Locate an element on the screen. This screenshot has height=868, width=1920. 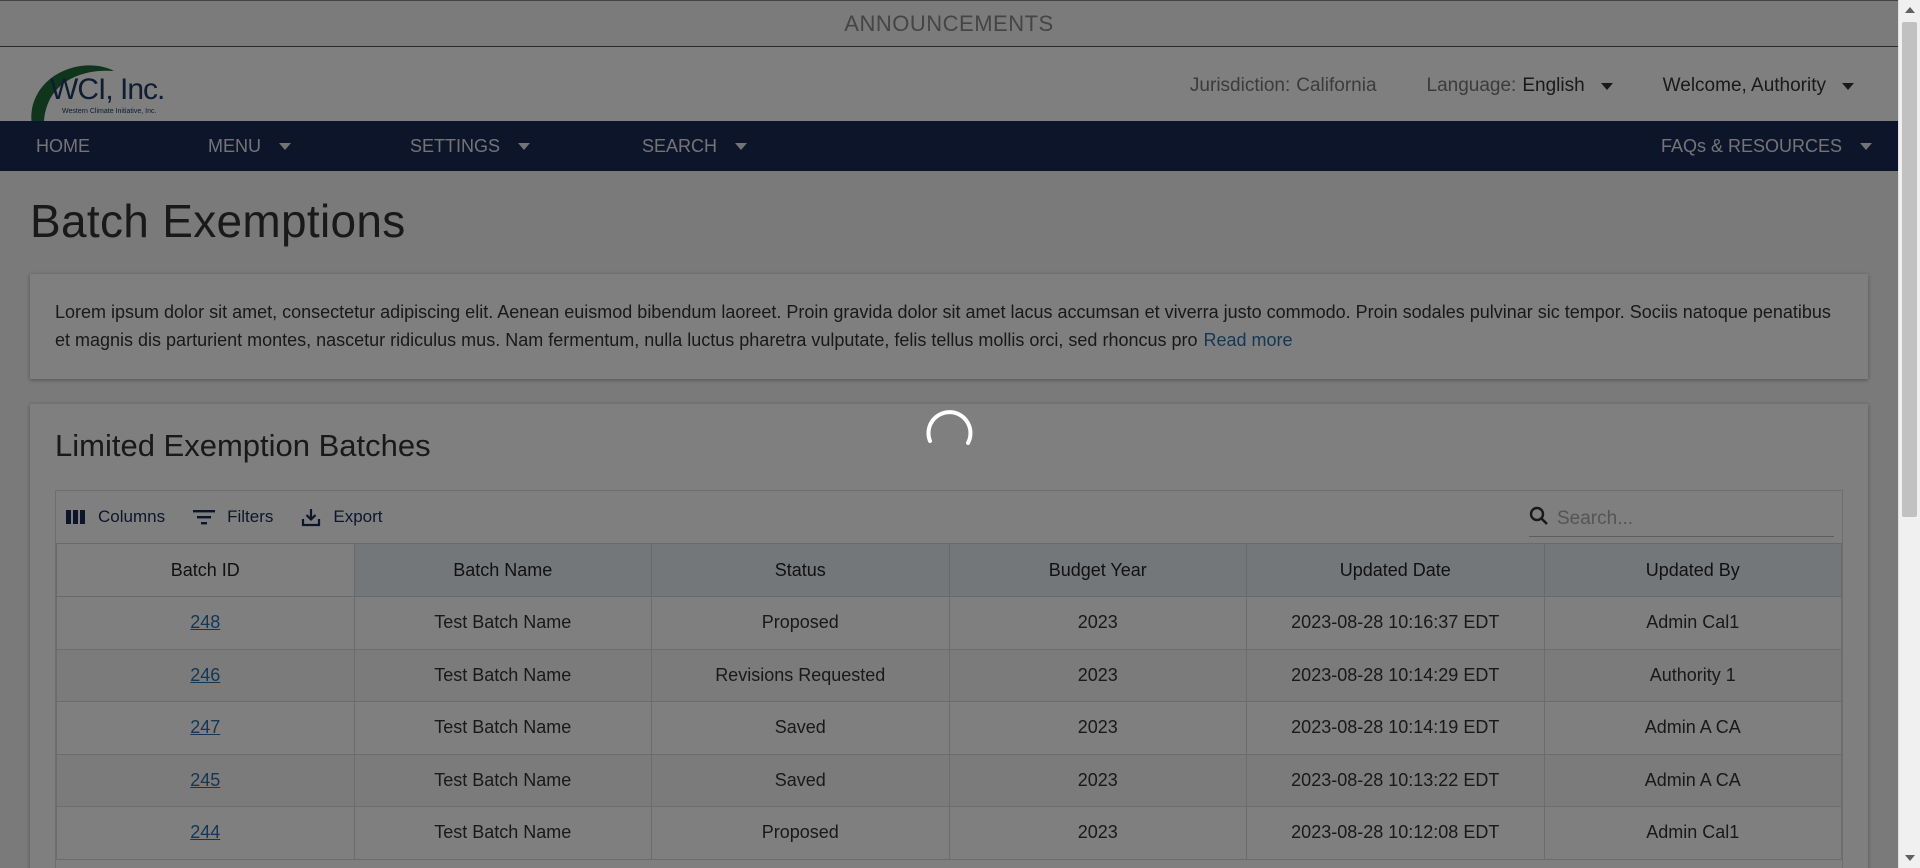
scroll-up-arrow-icon is located at coordinates (1909, 10).